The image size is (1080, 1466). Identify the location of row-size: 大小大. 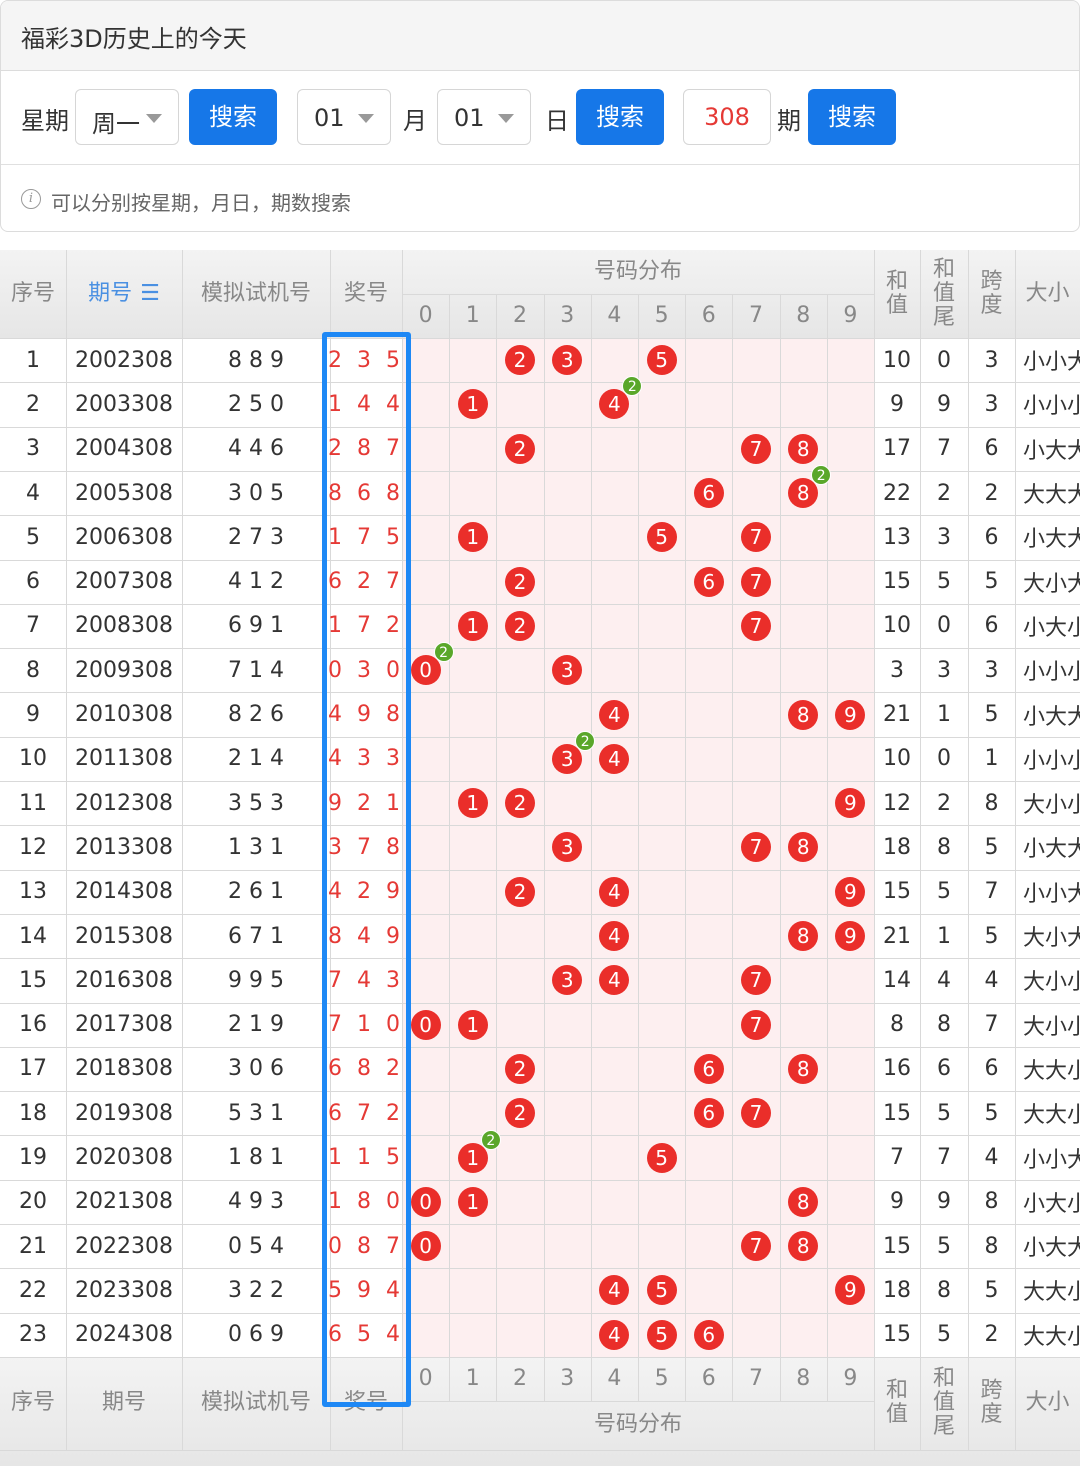
(1051, 584).